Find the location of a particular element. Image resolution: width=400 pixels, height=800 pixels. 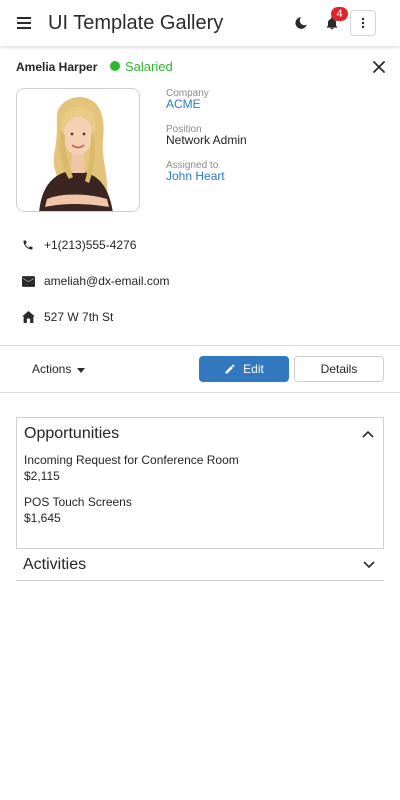

edit-button: Edit is located at coordinates (244, 369).